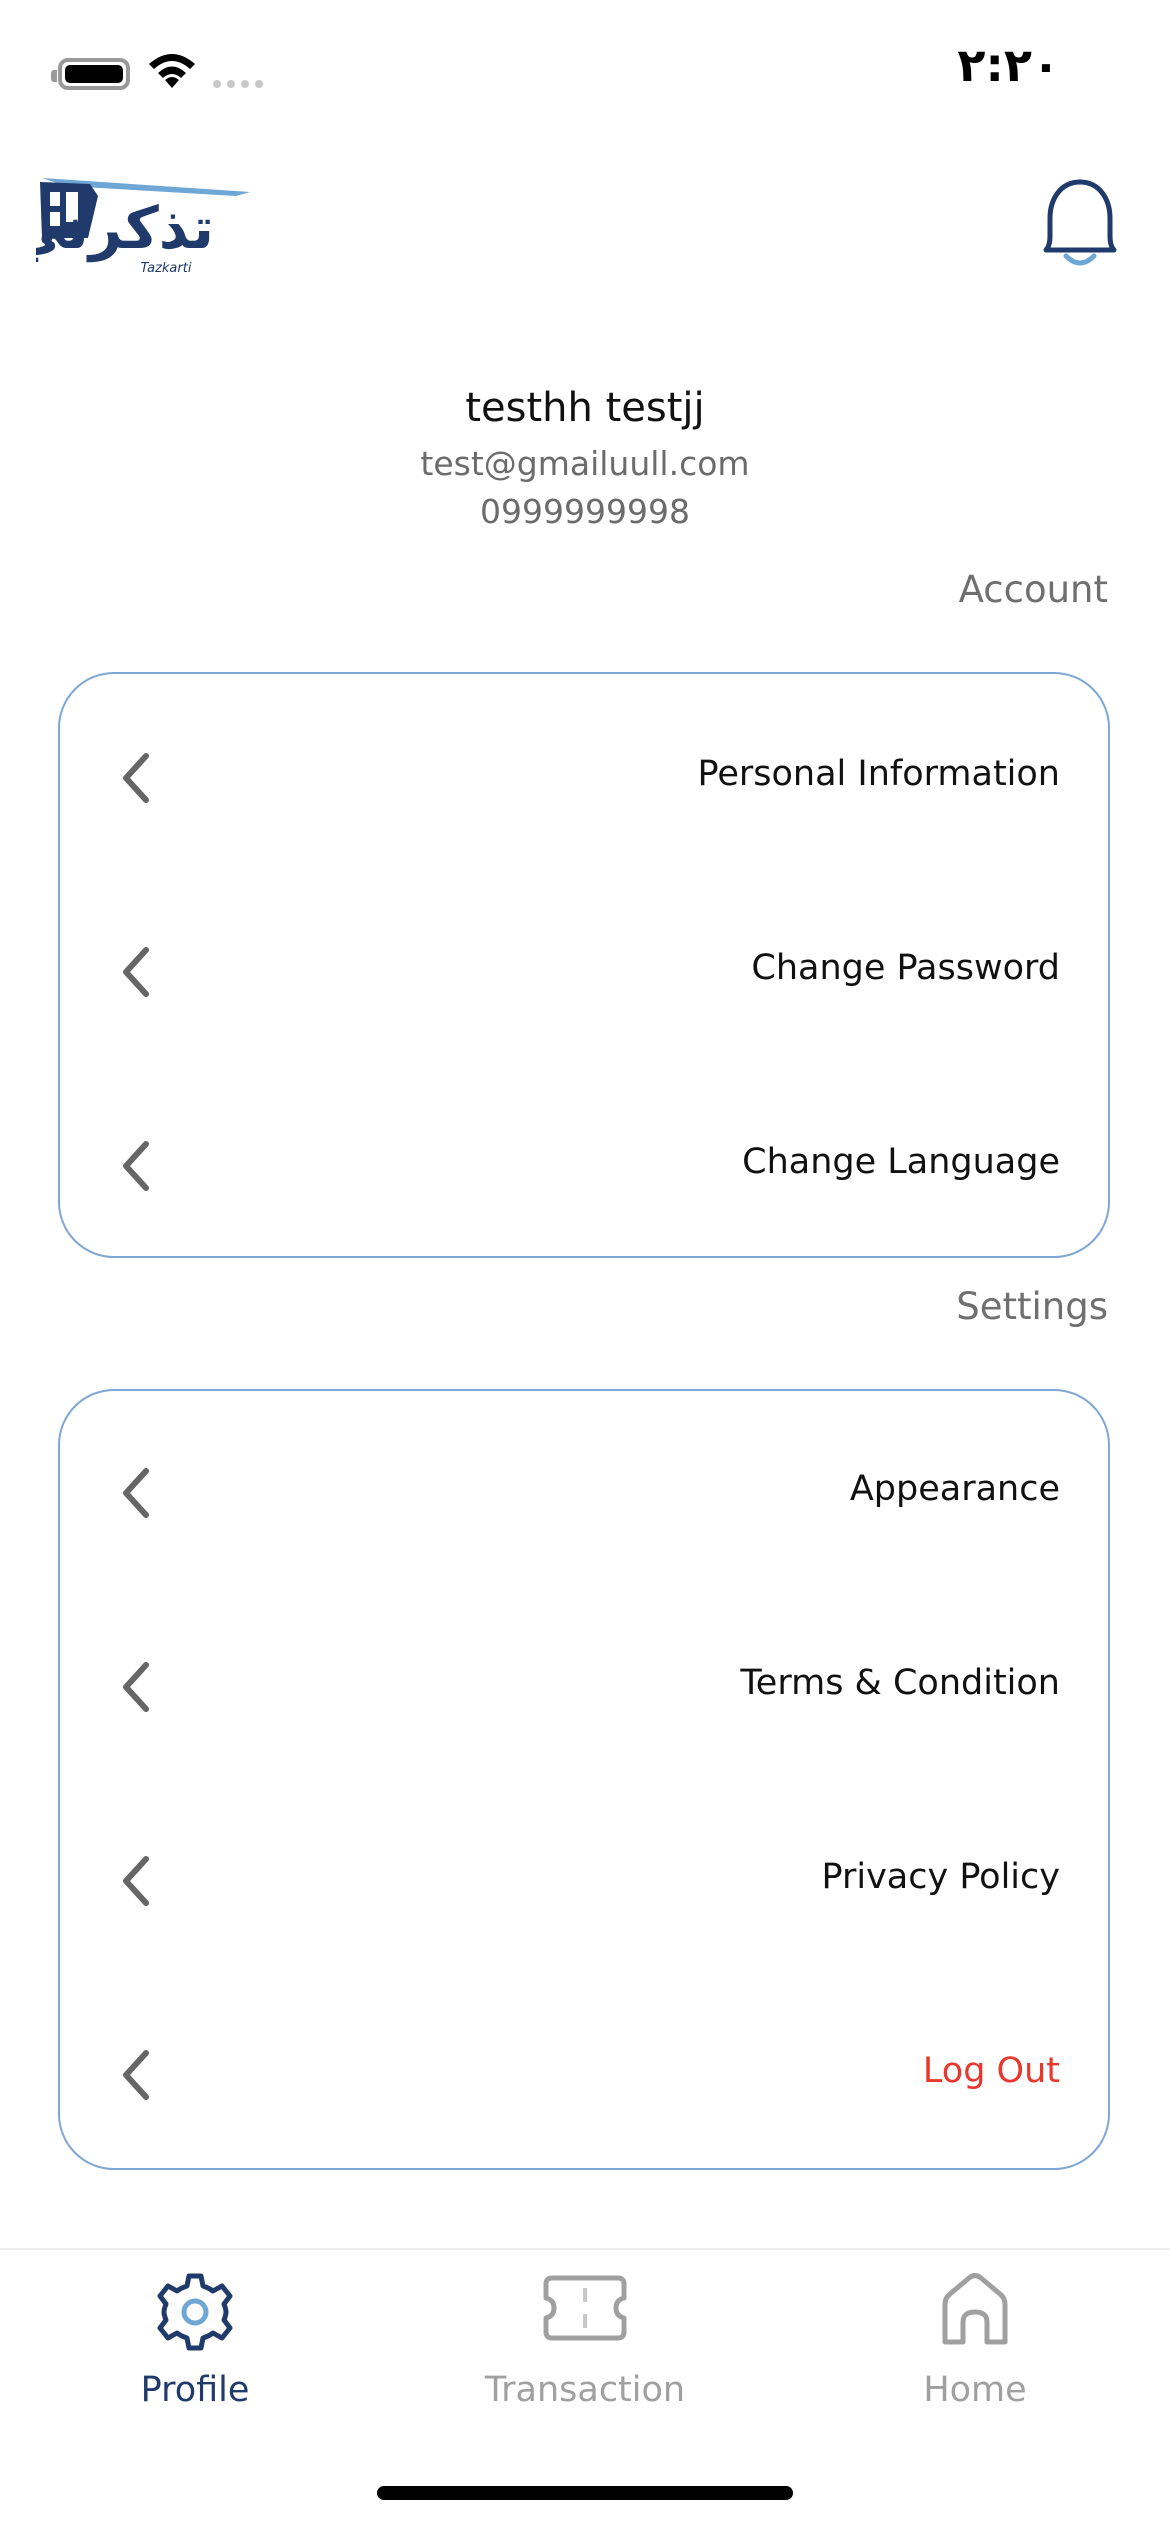 The height and width of the screenshot is (2534, 1170). What do you see at coordinates (166, 268) in the screenshot?
I see `svg-text: Tazkarti` at bounding box center [166, 268].